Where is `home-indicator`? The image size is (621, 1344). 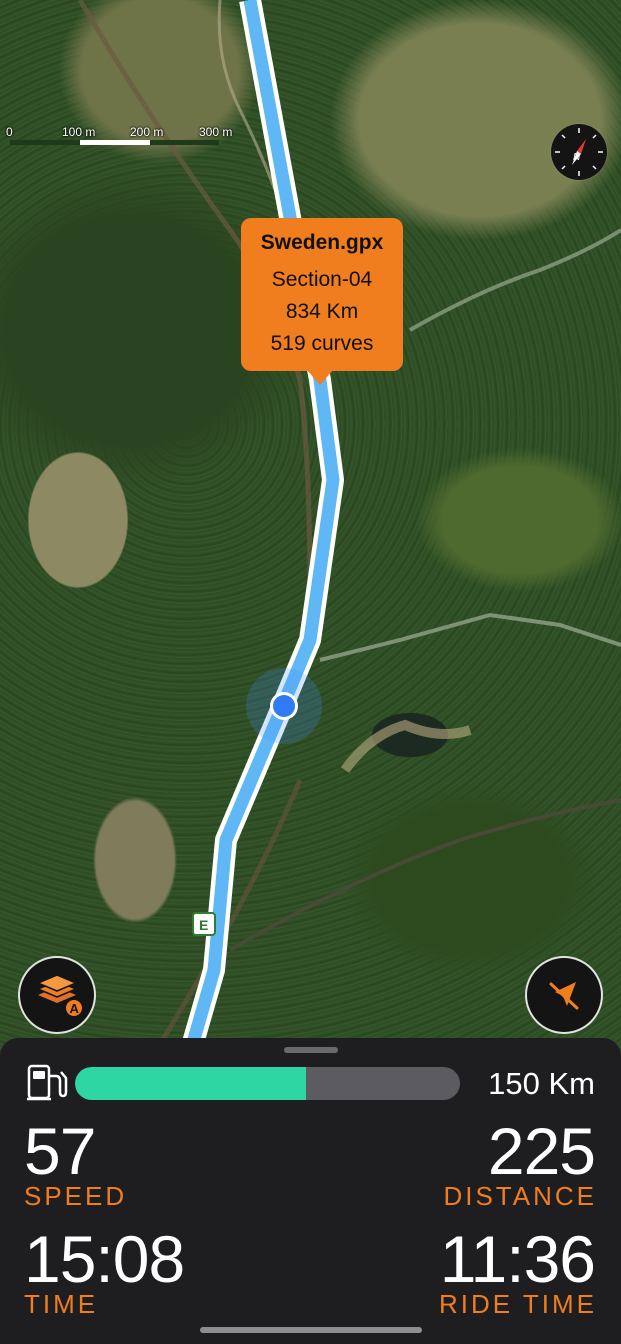
home-indicator is located at coordinates (311, 1330).